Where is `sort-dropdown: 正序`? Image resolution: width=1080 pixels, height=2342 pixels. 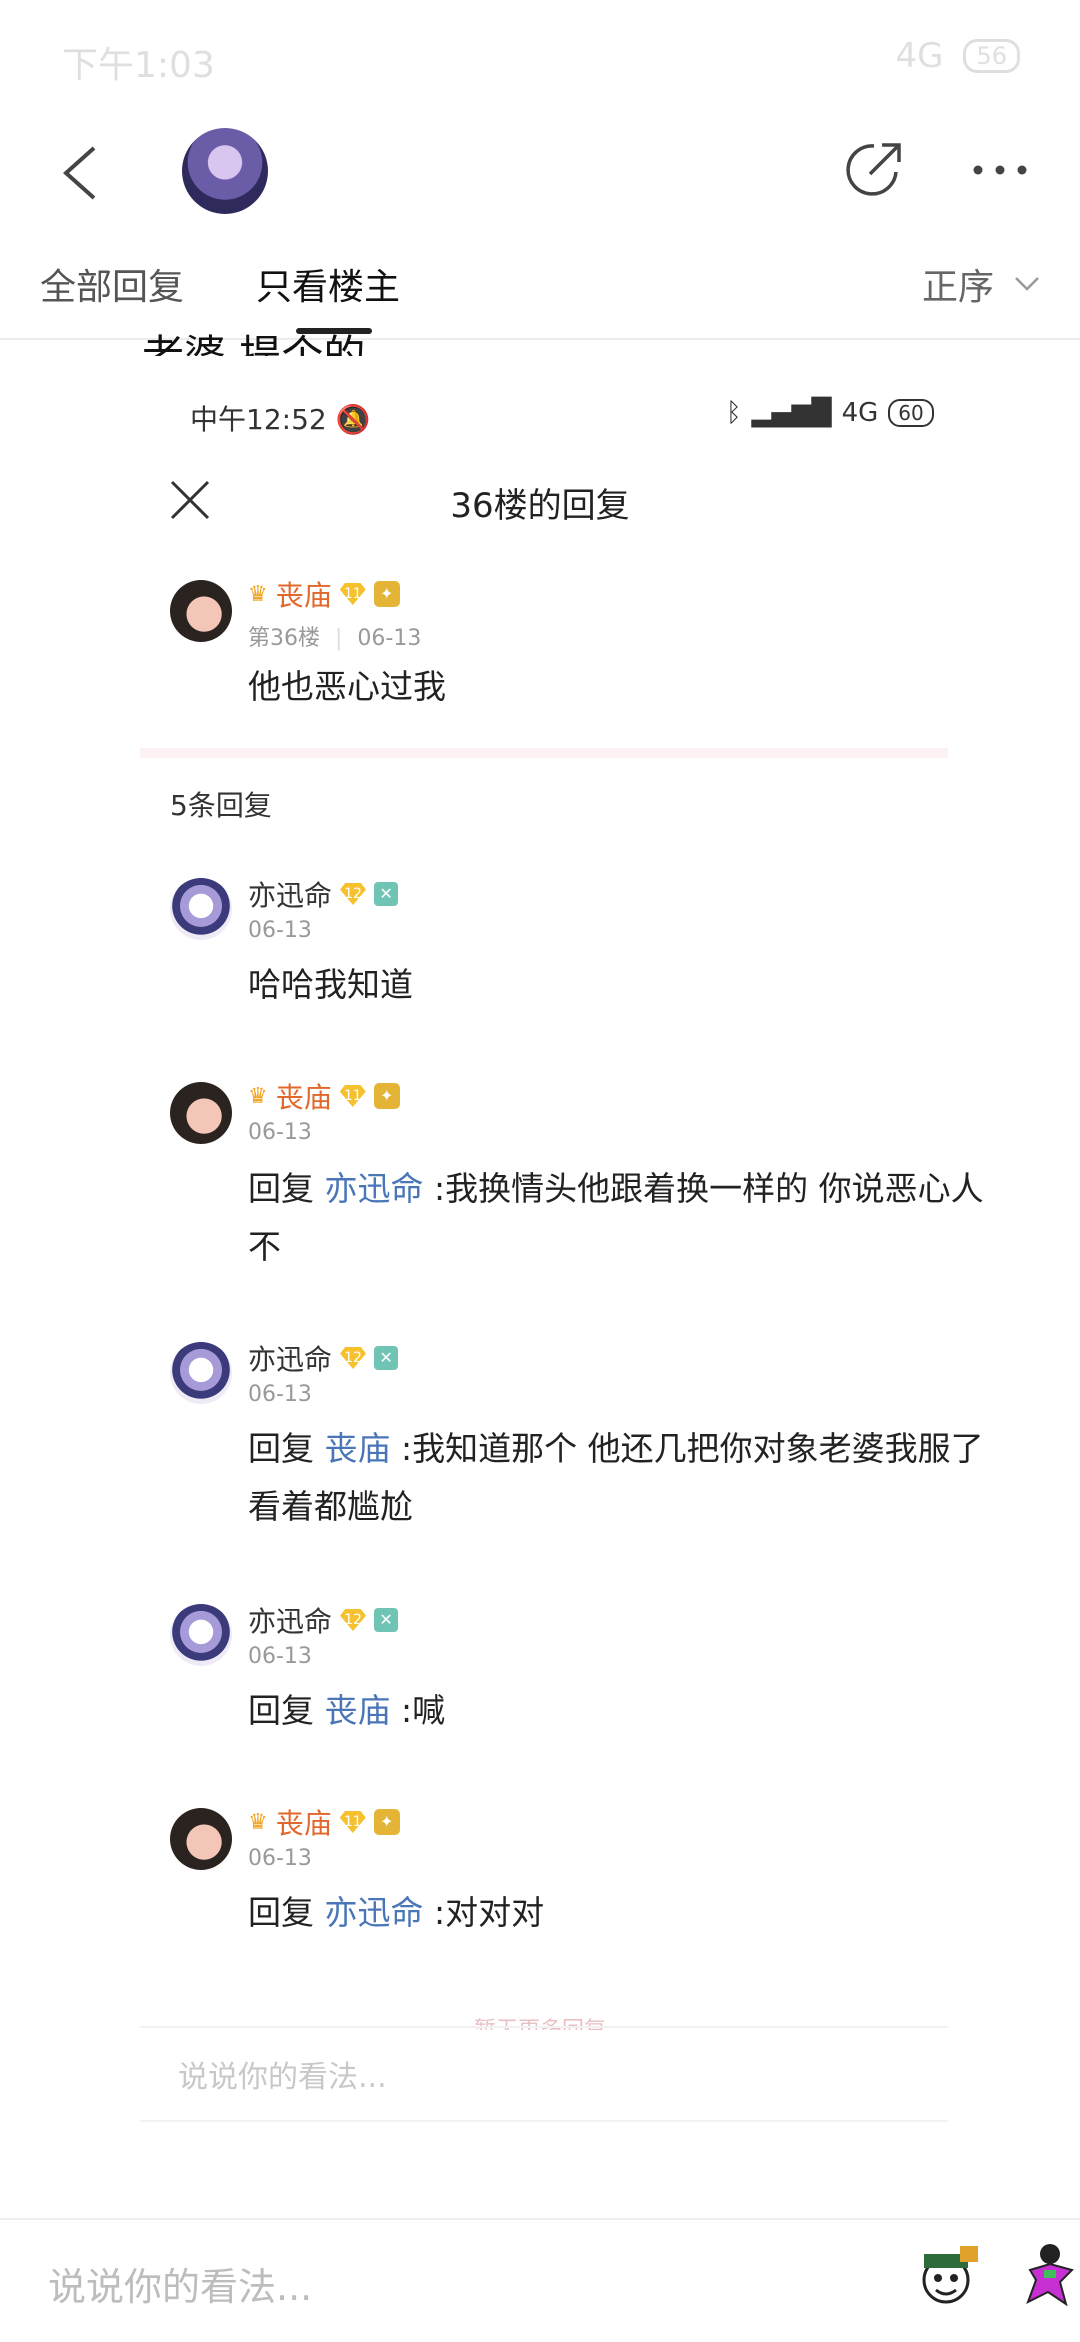 sort-dropdown: 正序 is located at coordinates (981, 284).